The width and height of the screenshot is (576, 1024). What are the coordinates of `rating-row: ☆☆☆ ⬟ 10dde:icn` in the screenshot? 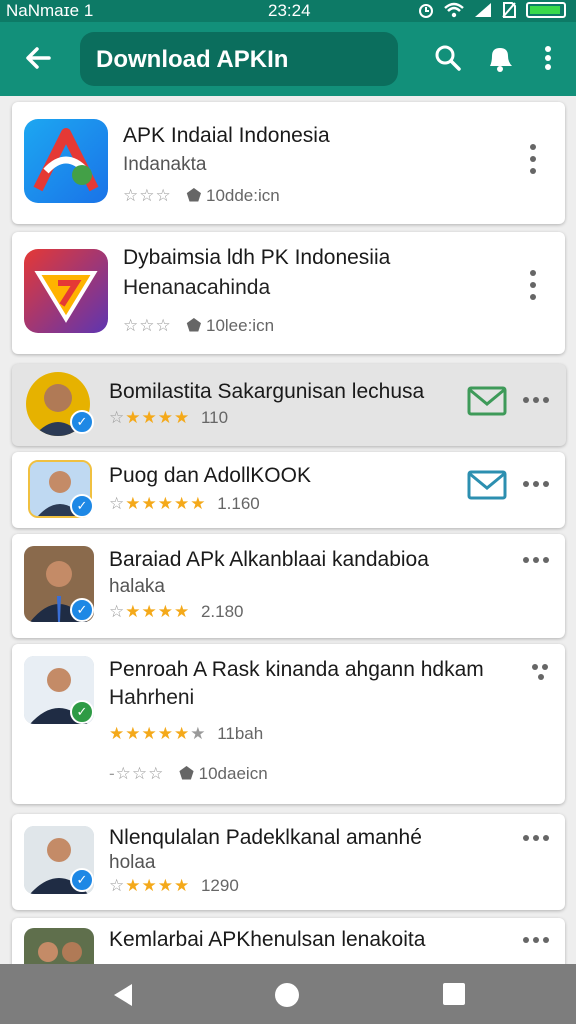 It's located at (201, 196).